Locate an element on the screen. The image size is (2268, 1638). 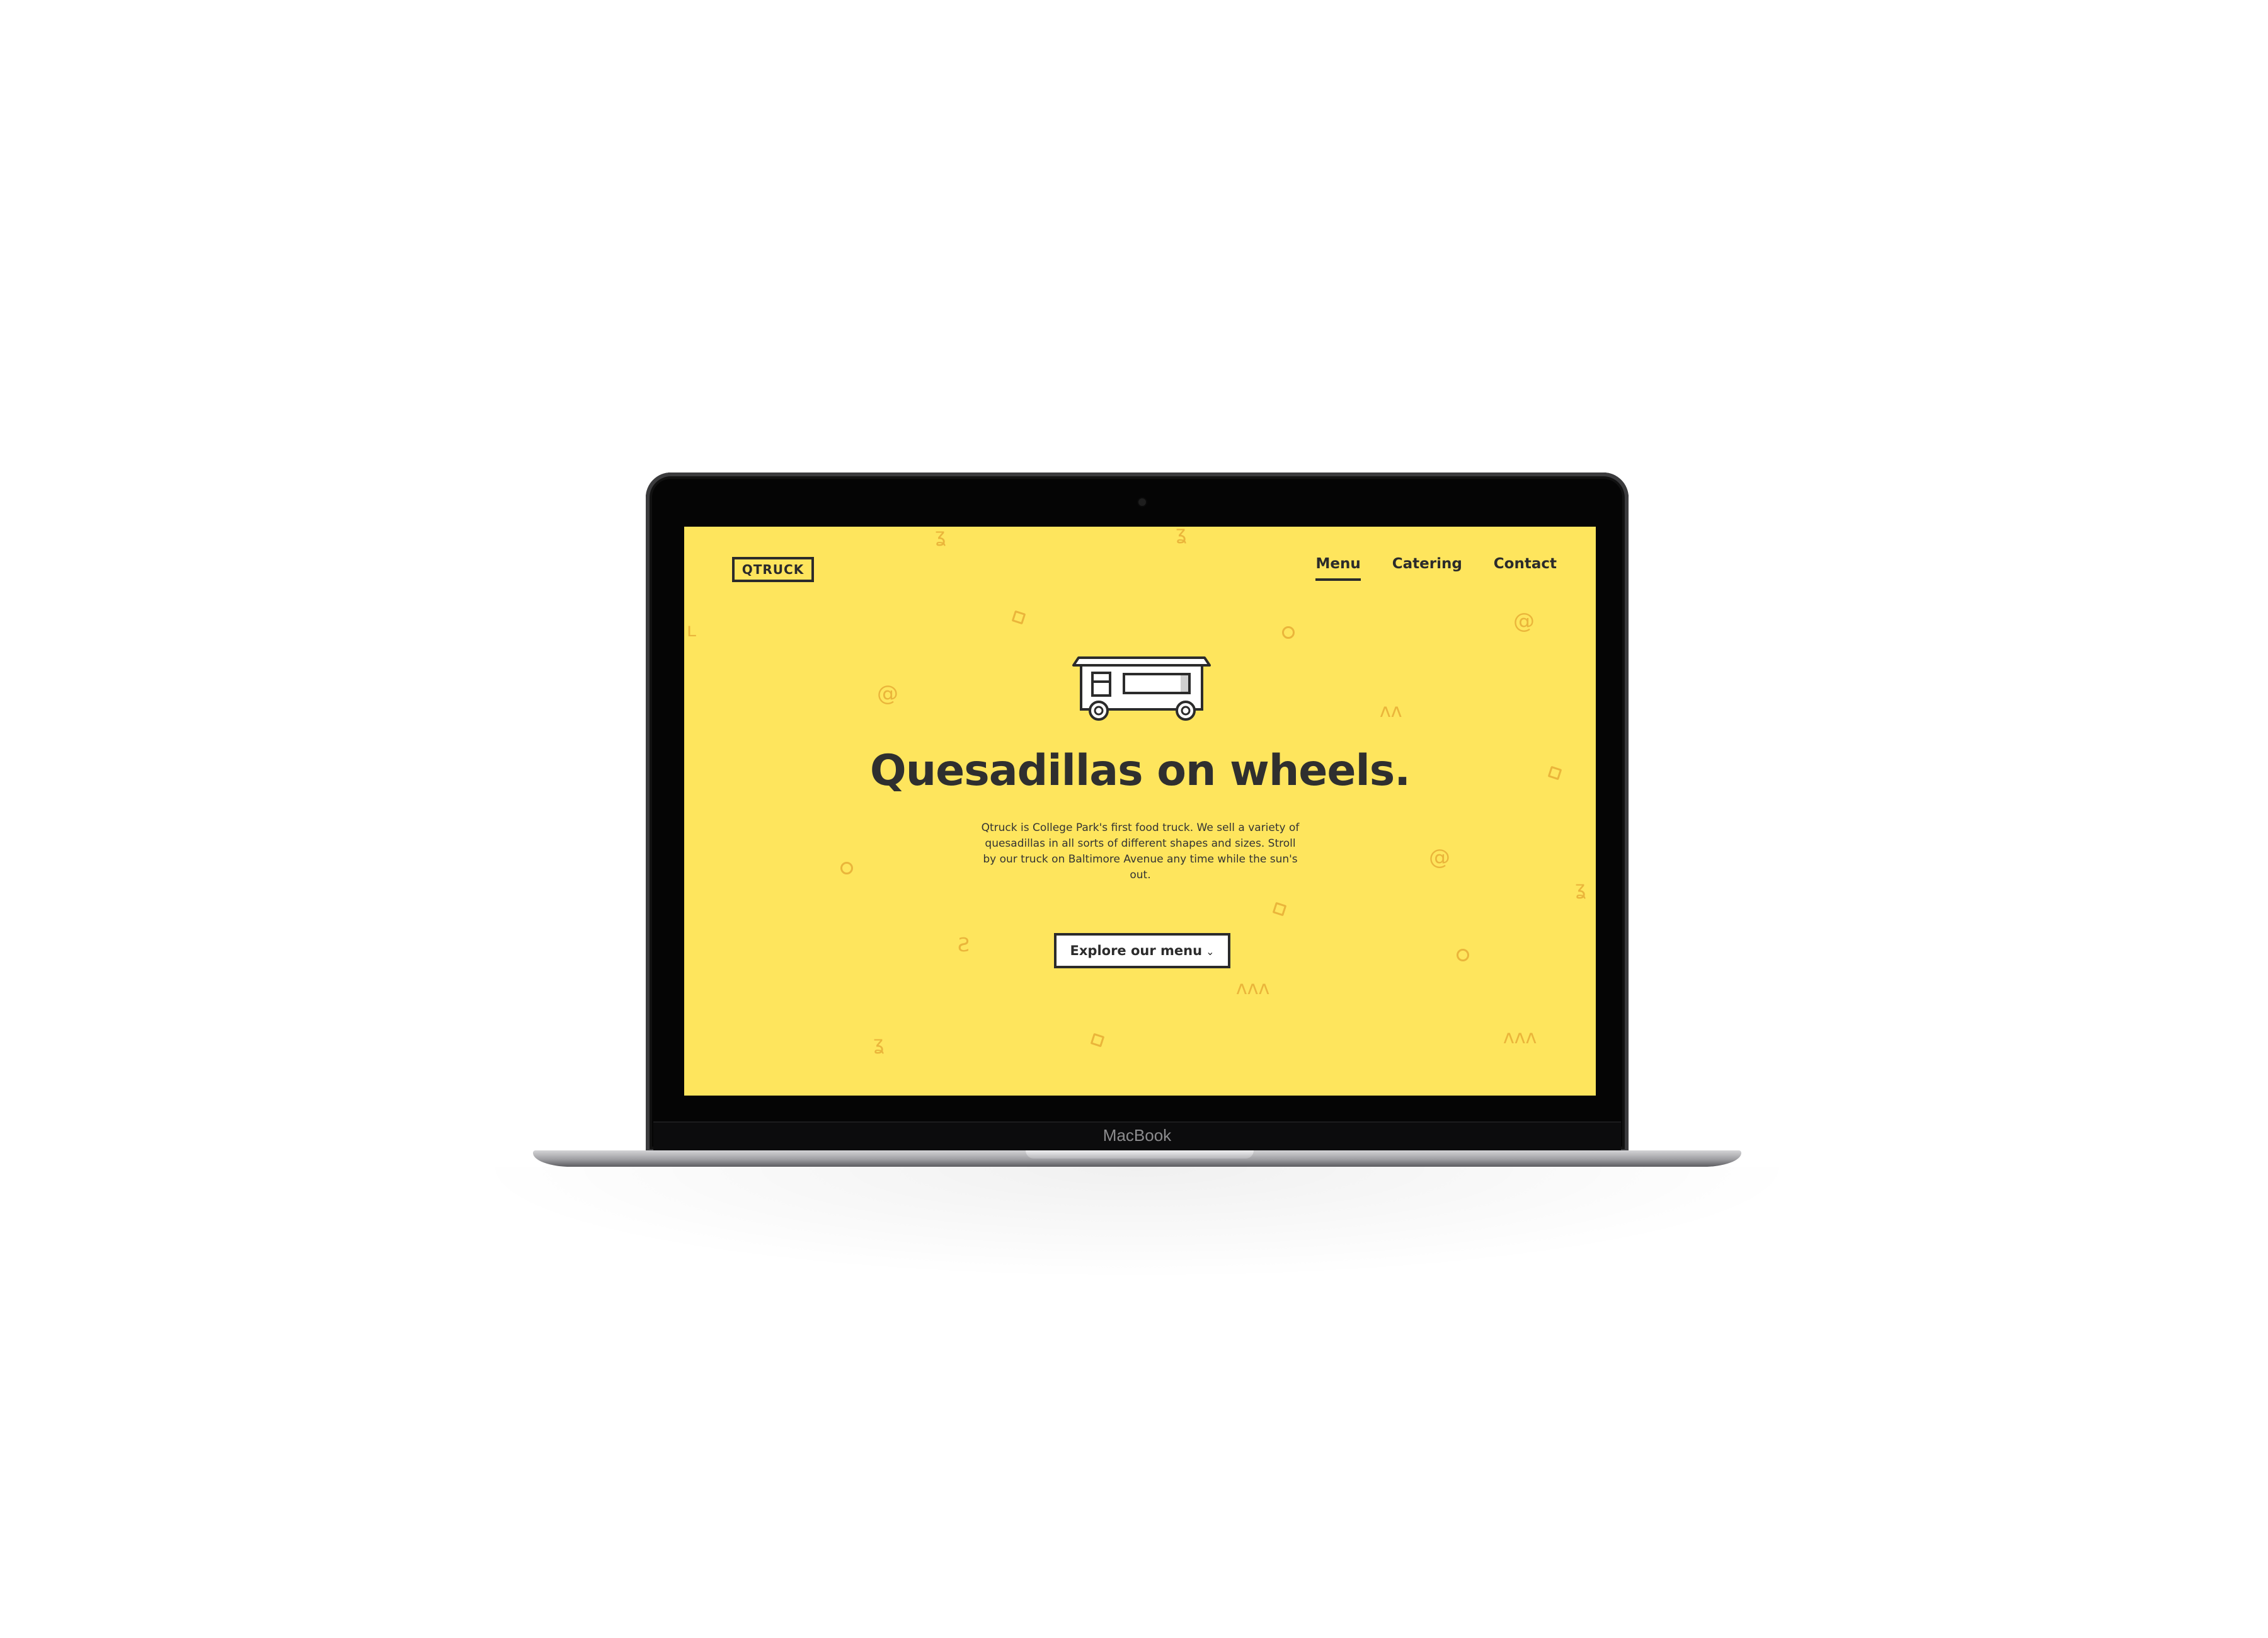
explore-menu-label: Explore our menu is located at coordinates (1136, 950).